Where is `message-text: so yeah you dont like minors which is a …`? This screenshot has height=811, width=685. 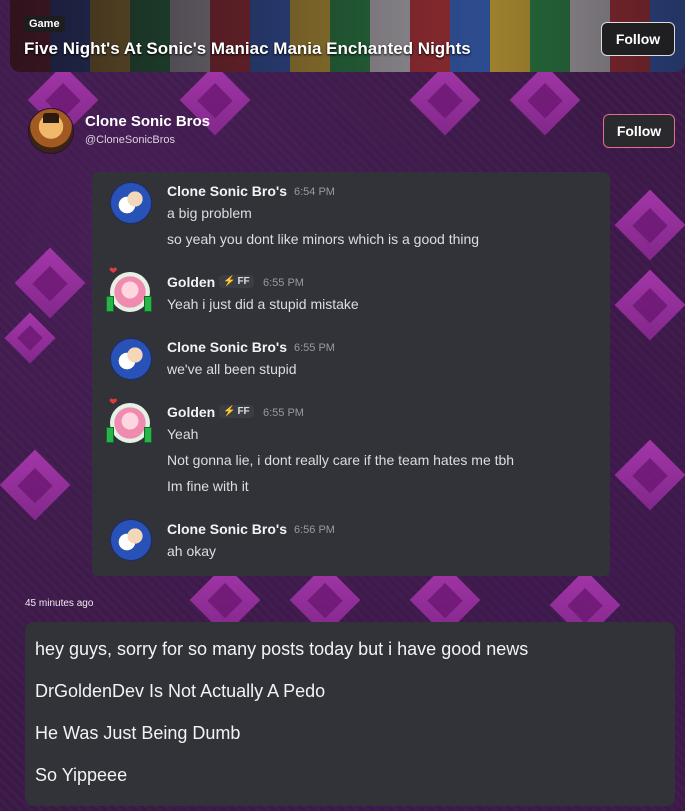
message-text: so yeah you dont like minors which is a … is located at coordinates (323, 239).